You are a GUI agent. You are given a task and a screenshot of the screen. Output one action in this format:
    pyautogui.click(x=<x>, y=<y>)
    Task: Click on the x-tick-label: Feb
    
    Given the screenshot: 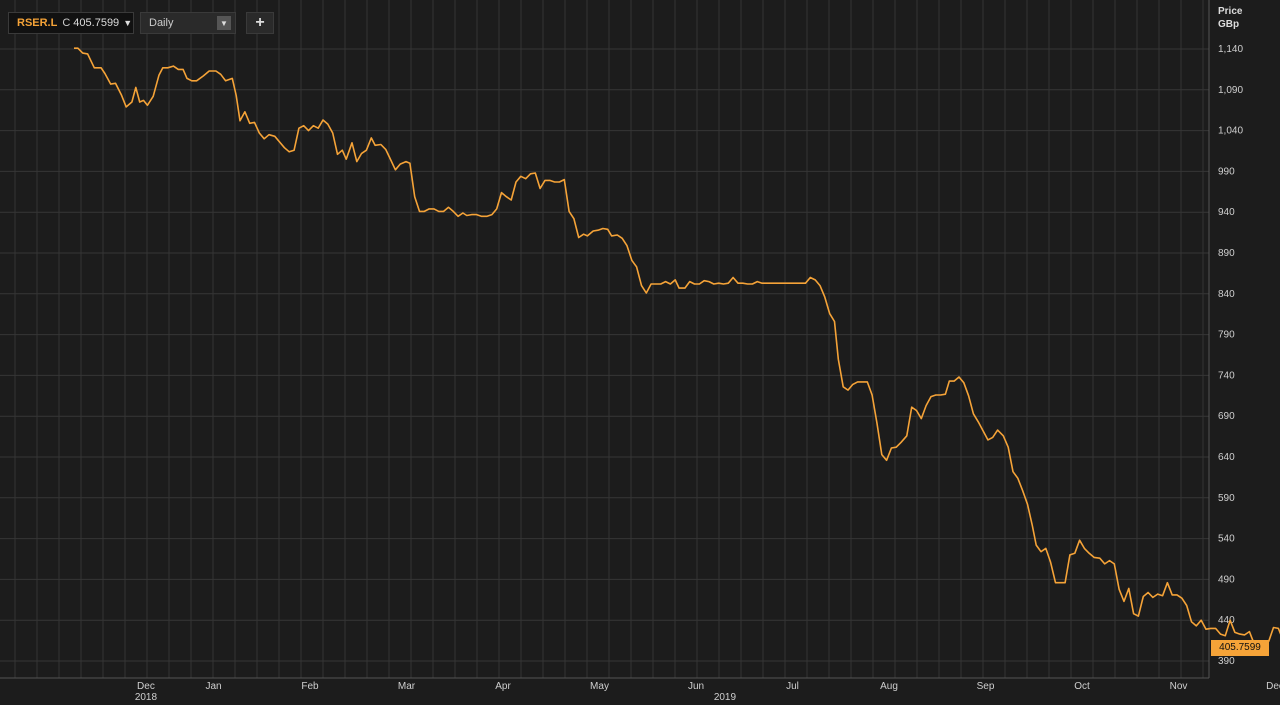 What is the action you would take?
    pyautogui.click(x=310, y=686)
    